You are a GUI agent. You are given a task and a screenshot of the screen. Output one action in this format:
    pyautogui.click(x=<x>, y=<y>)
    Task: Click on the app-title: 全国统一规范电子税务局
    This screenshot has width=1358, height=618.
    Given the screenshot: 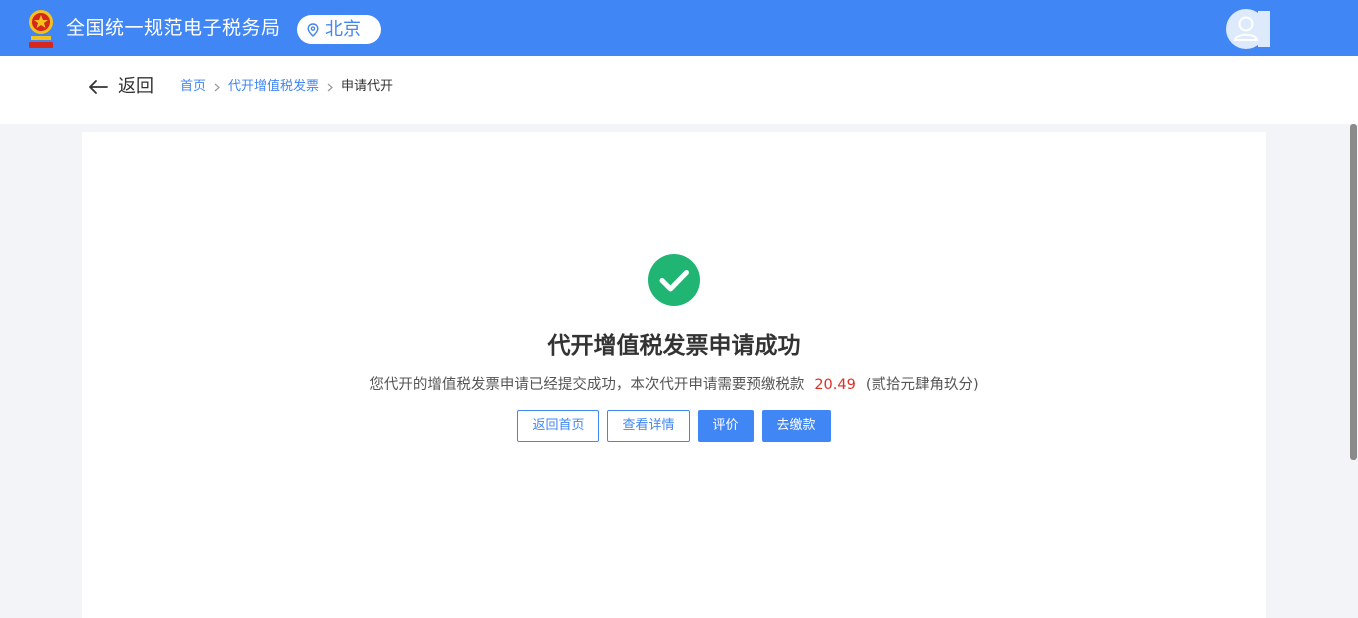 What is the action you would take?
    pyautogui.click(x=173, y=28)
    